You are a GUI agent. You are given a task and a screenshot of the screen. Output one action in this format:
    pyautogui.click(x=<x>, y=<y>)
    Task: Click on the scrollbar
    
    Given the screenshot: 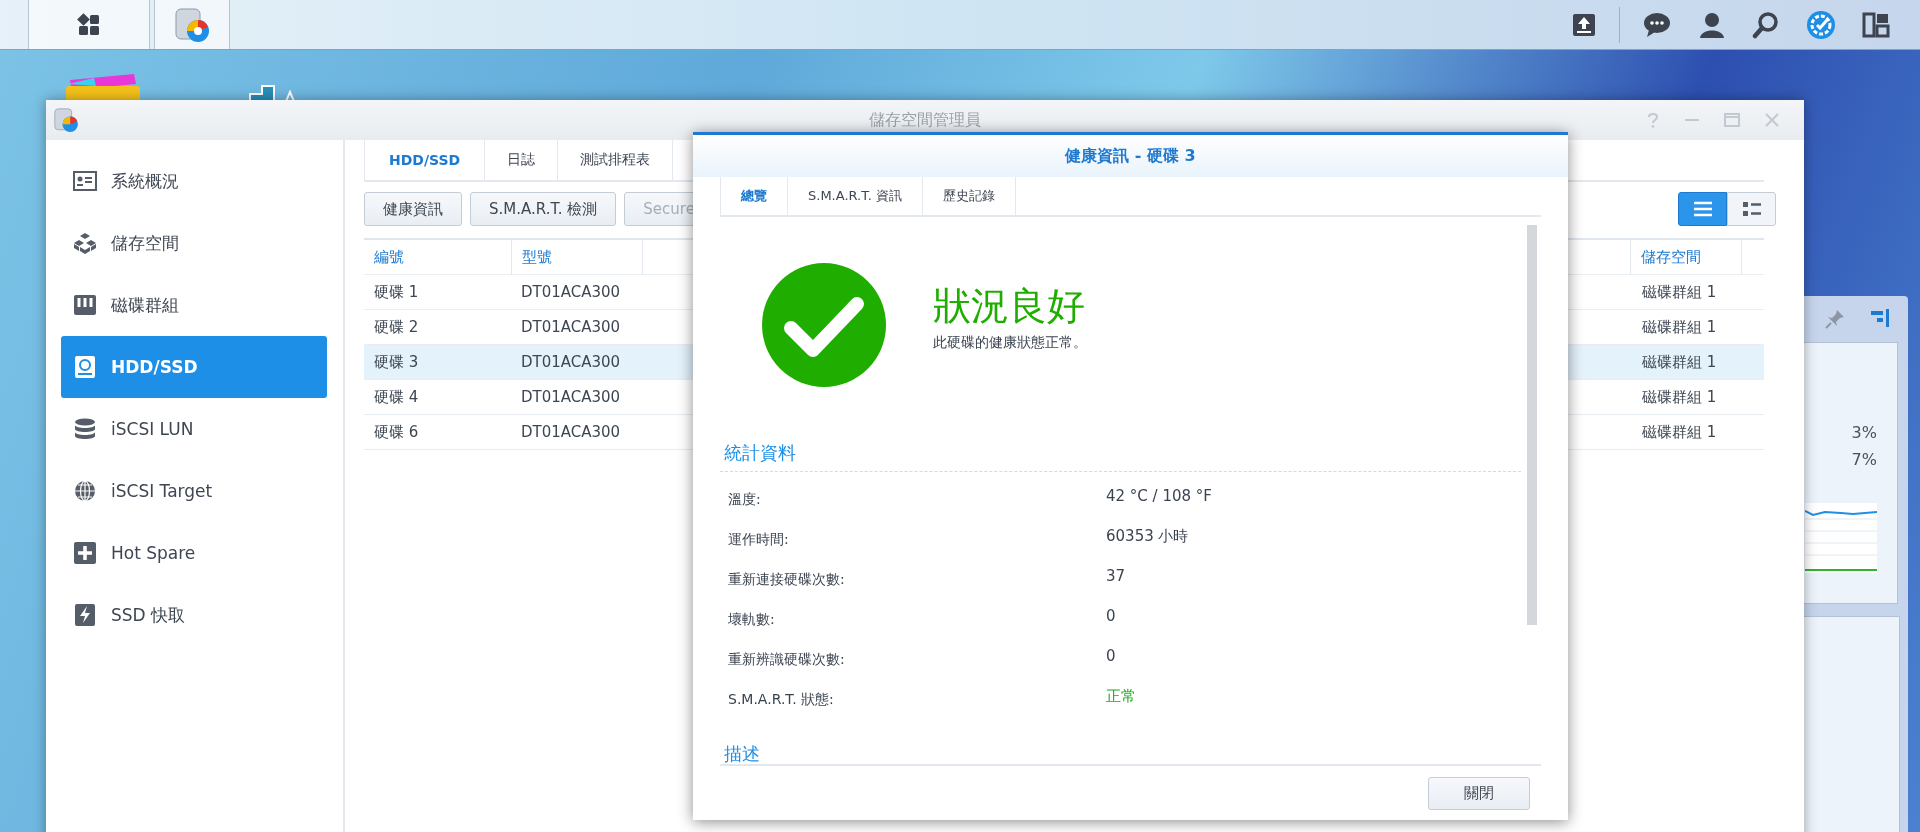 What is the action you would take?
    pyautogui.click(x=1532, y=425)
    